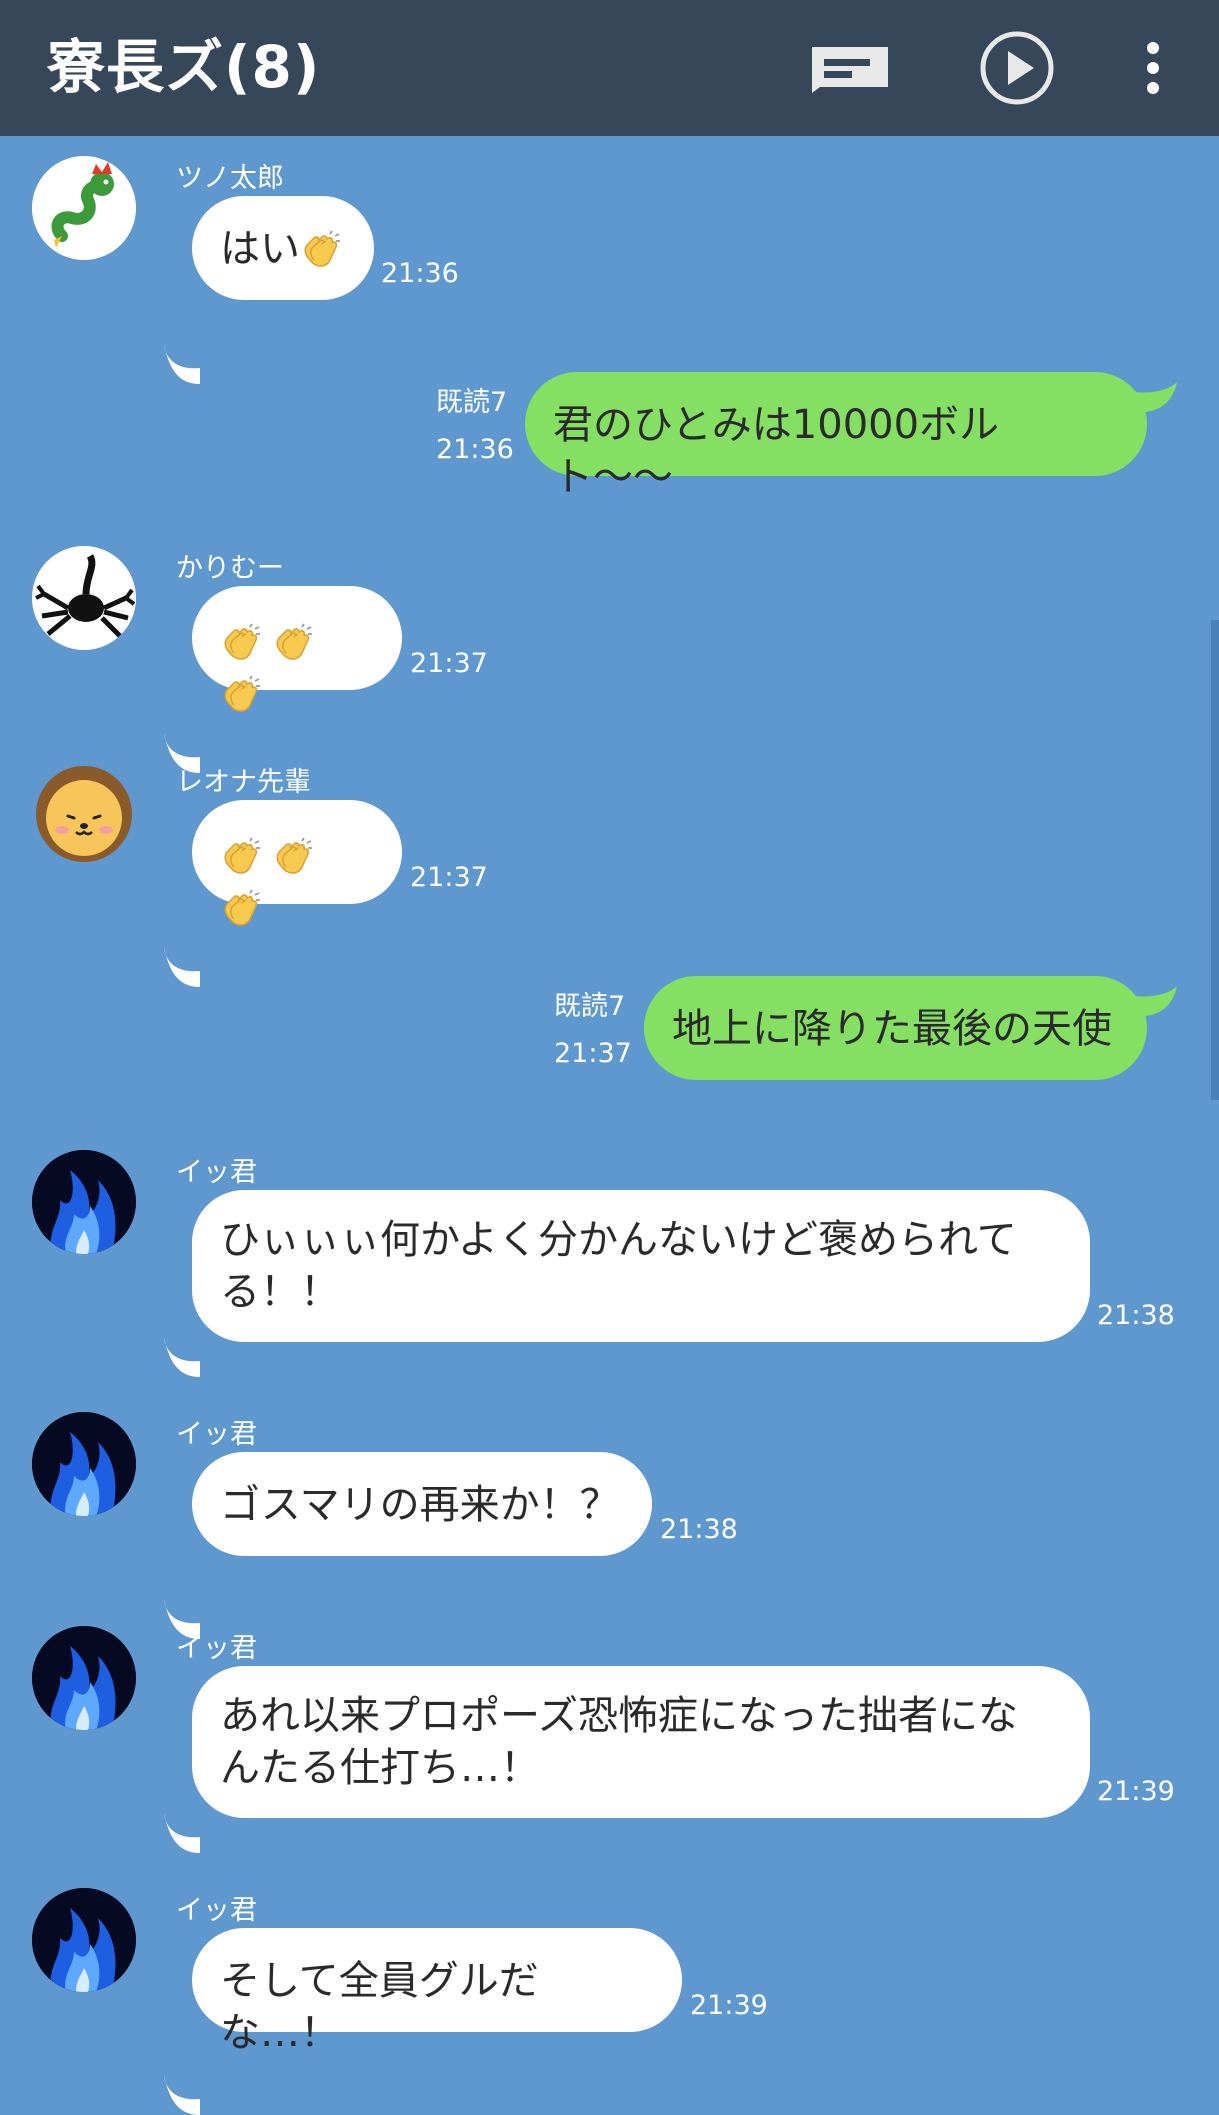  I want to click on message-text: ゴスマリの再来か！？, so click(420, 1505).